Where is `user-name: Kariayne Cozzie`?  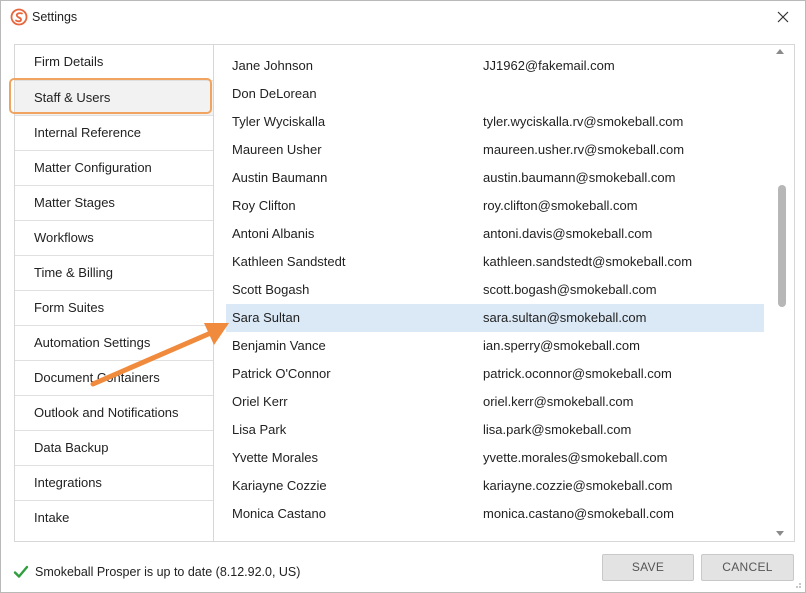 user-name: Kariayne Cozzie is located at coordinates (279, 485).